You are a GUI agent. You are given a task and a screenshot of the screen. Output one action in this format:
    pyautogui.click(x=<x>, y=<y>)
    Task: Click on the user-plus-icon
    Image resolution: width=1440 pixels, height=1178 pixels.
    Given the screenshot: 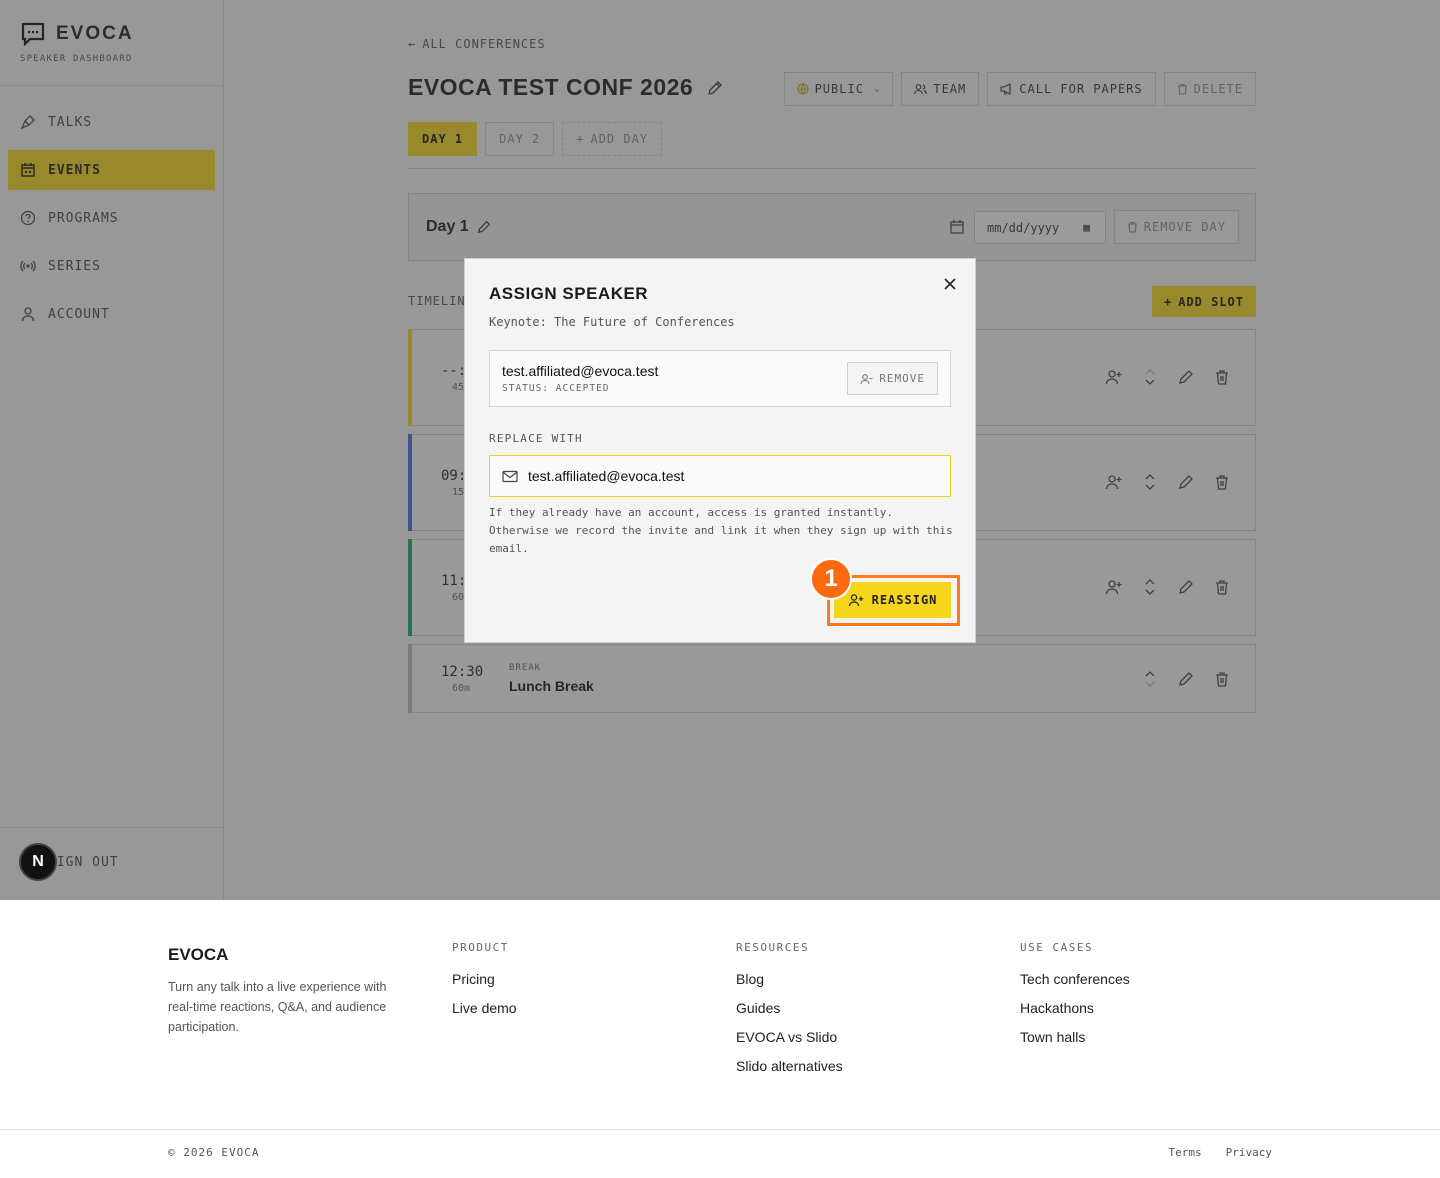 What is the action you would take?
    pyautogui.click(x=855, y=600)
    